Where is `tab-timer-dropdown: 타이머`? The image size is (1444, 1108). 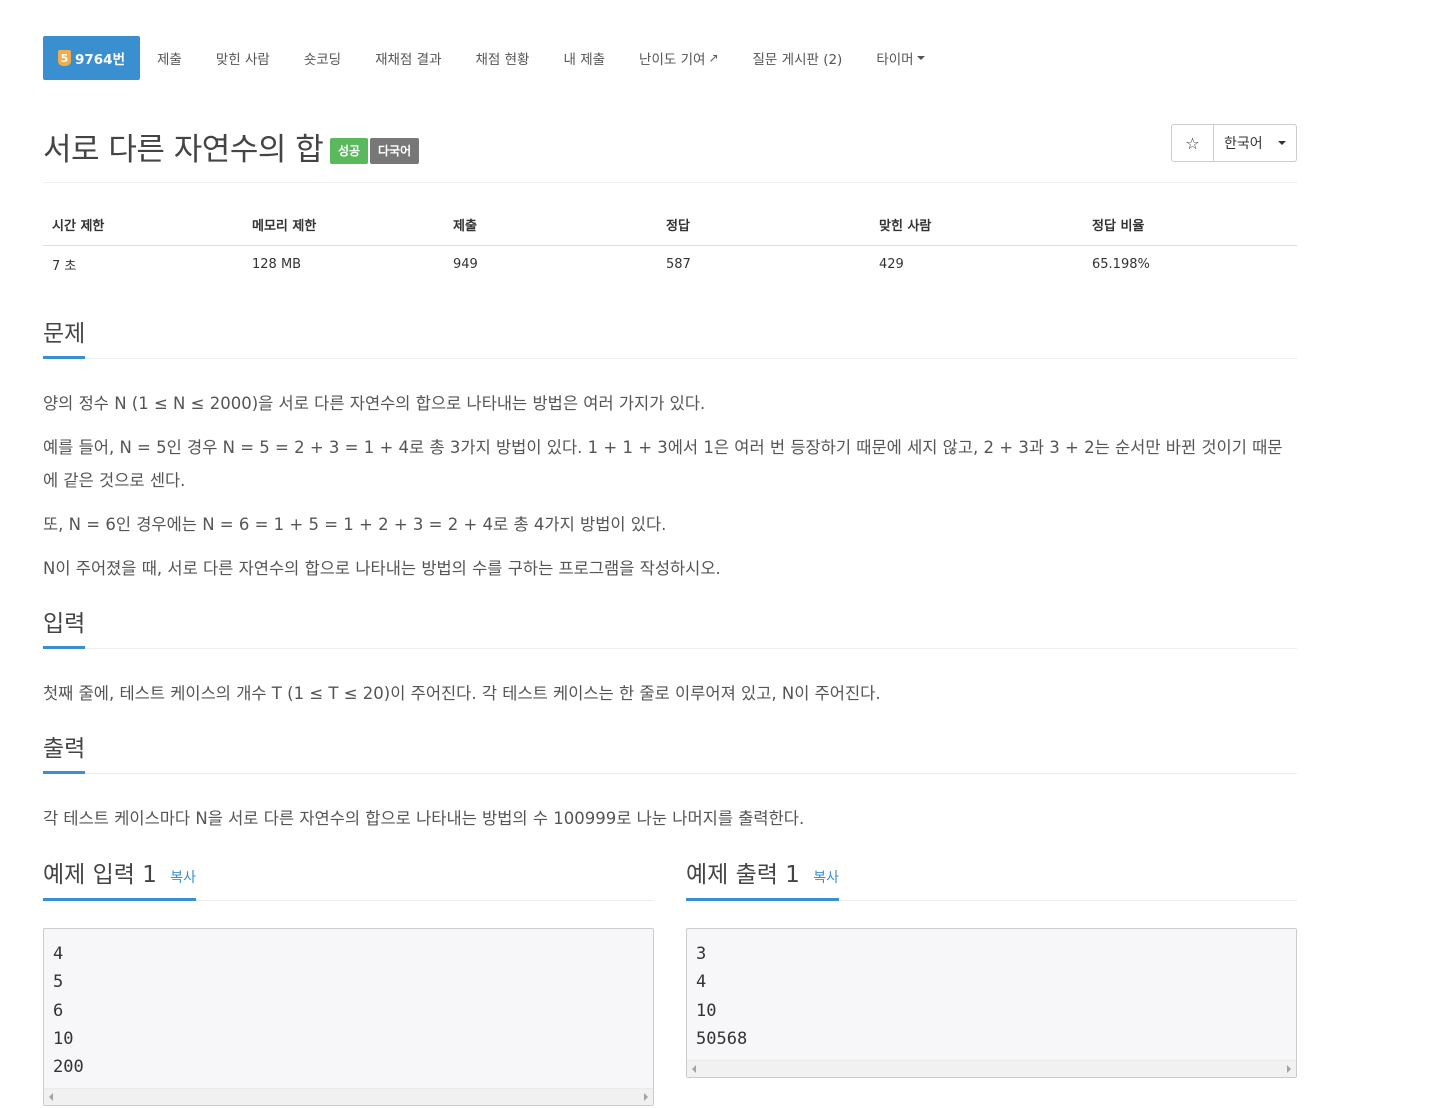 tab-timer-dropdown: 타이머 is located at coordinates (900, 58).